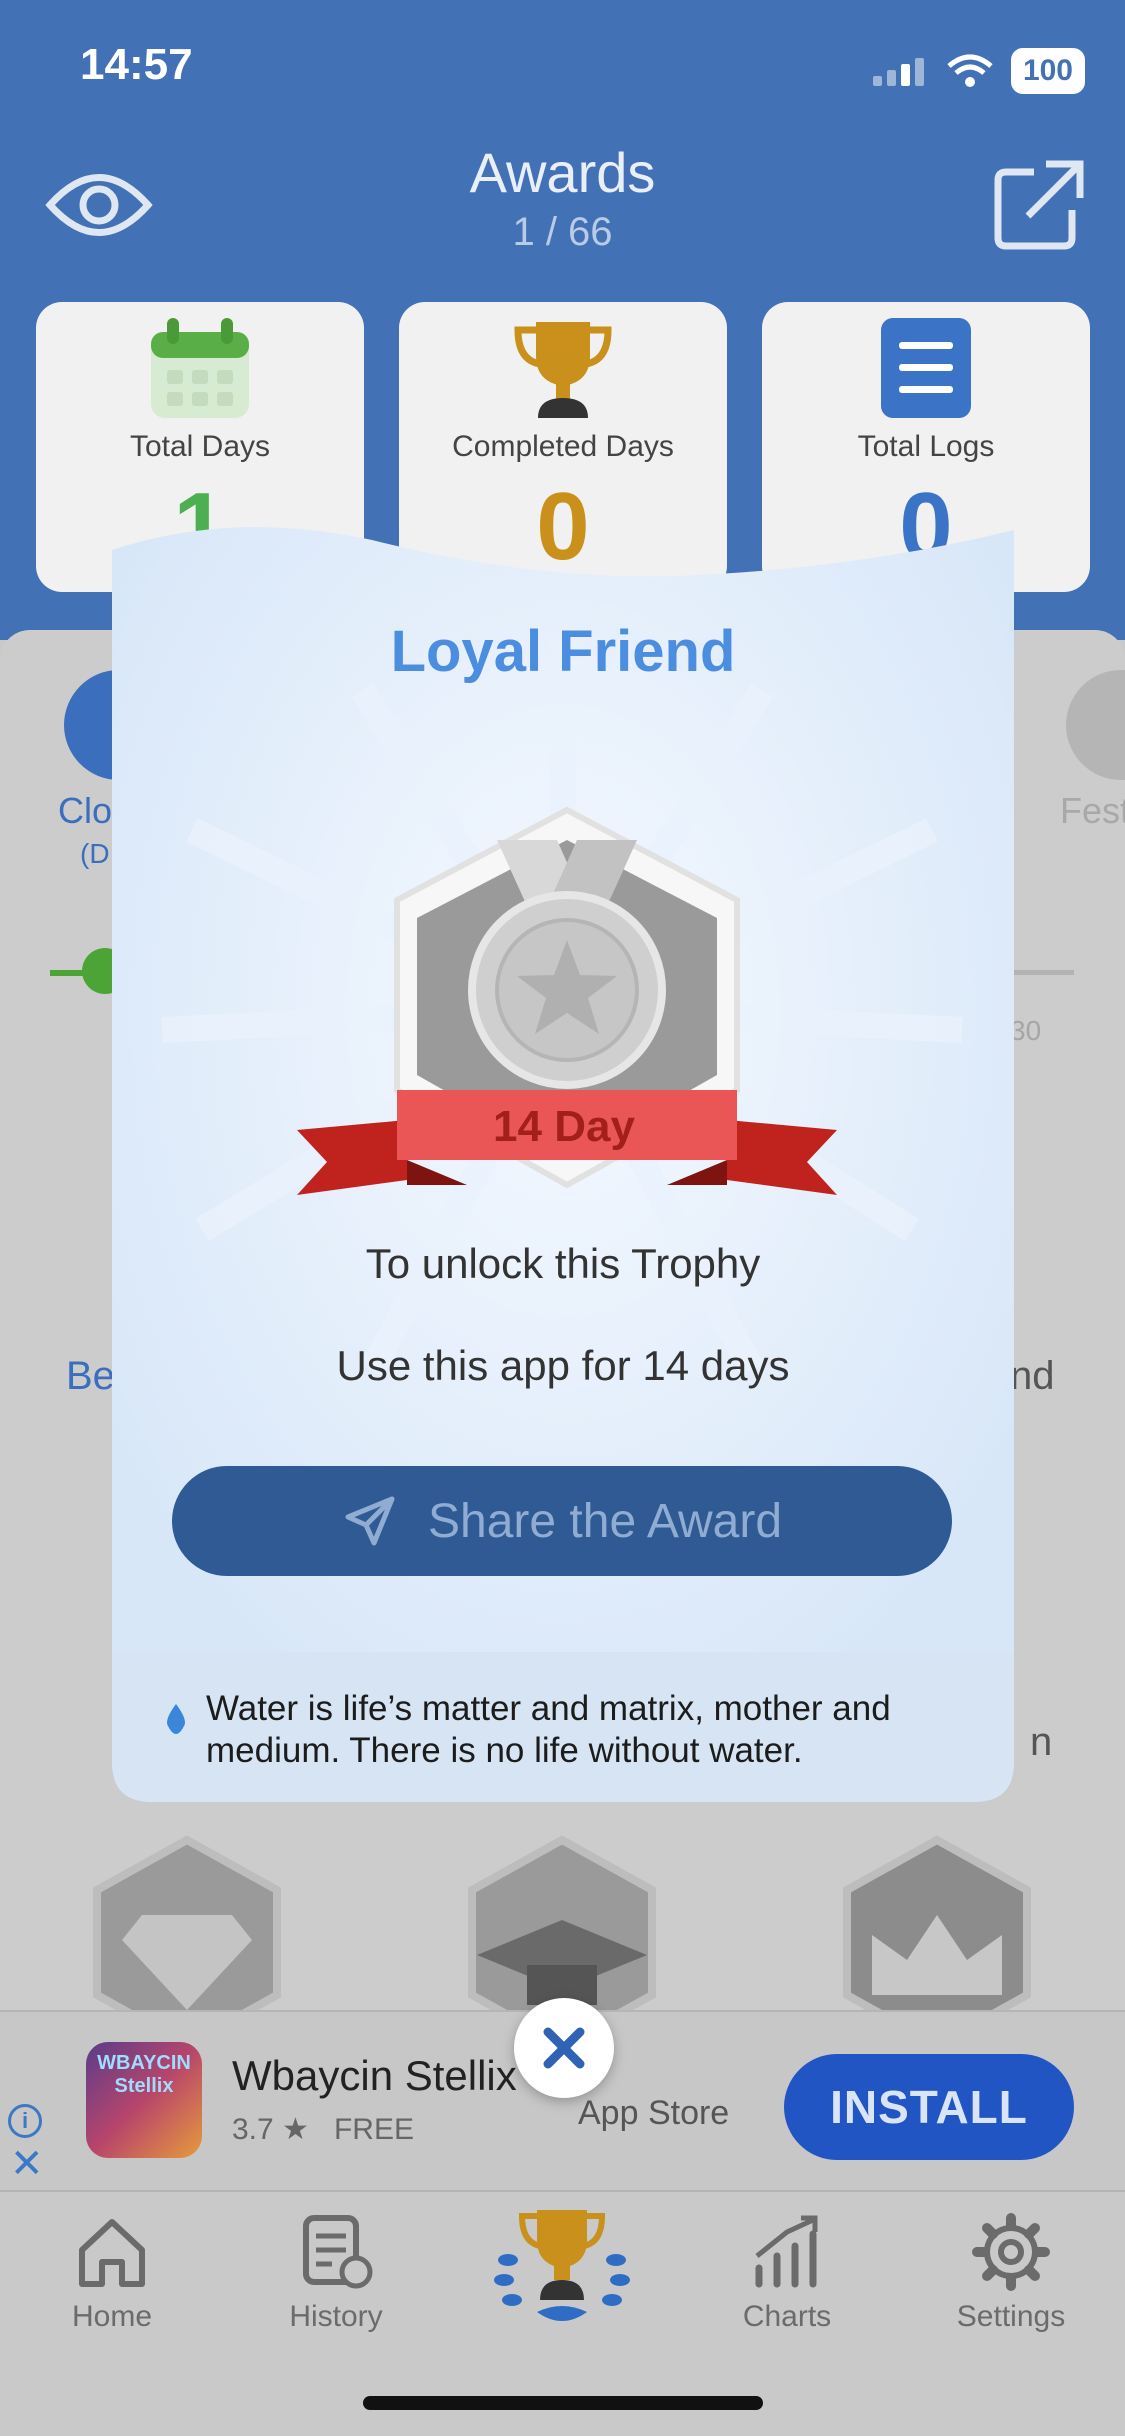 This screenshot has height=2436, width=1125. Describe the element at coordinates (563, 370) in the screenshot. I see `trophy-icon` at that location.